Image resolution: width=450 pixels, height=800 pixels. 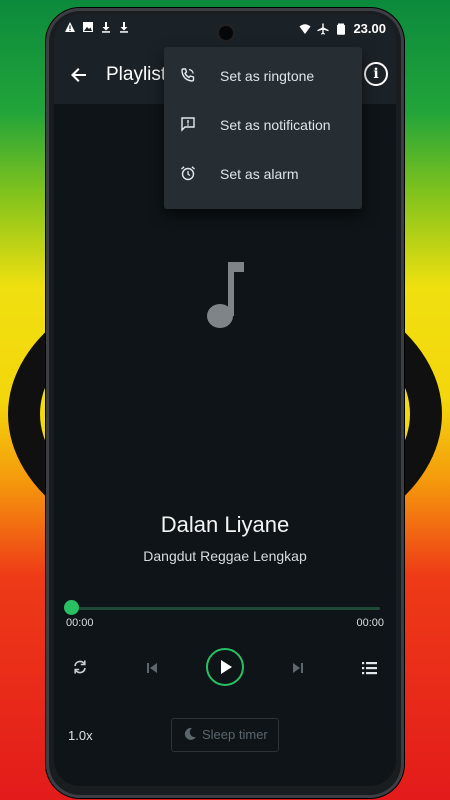 I want to click on sleep-timer-label: Sleep timer, so click(x=235, y=734).